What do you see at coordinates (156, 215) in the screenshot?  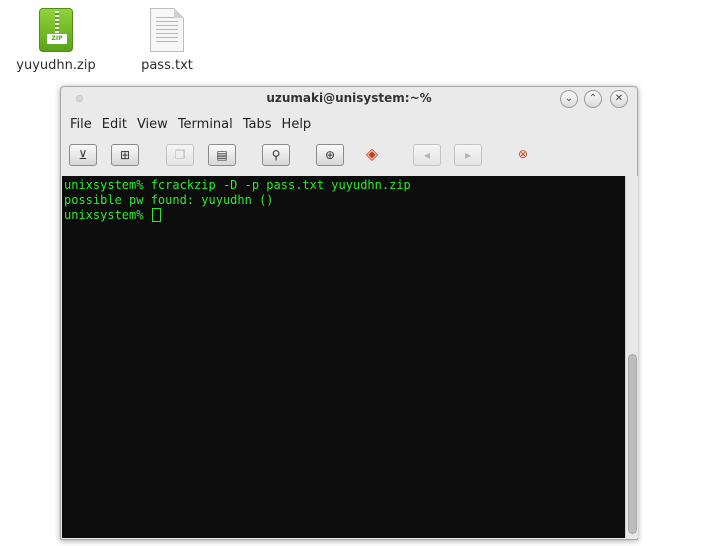 I see `text-cursor` at bounding box center [156, 215].